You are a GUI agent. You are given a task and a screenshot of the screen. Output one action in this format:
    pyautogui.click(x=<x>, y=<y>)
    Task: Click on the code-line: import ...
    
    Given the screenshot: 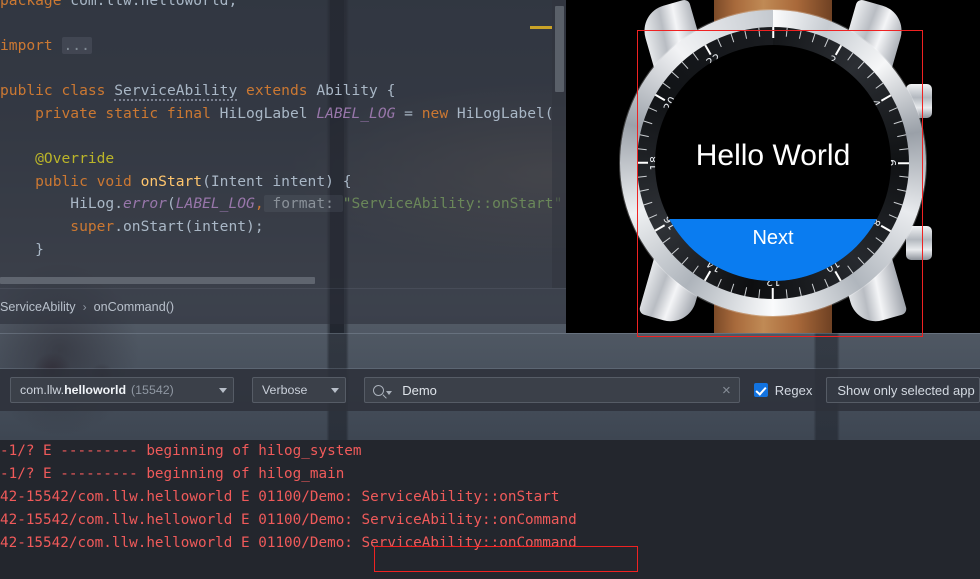 What is the action you would take?
    pyautogui.click(x=283, y=46)
    